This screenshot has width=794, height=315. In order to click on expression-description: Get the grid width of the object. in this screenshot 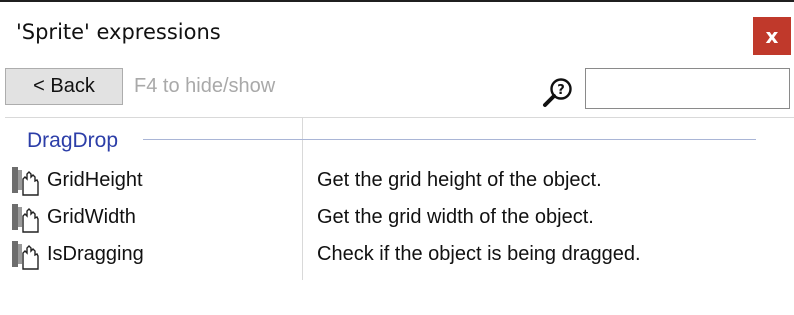, I will do `click(455, 217)`.